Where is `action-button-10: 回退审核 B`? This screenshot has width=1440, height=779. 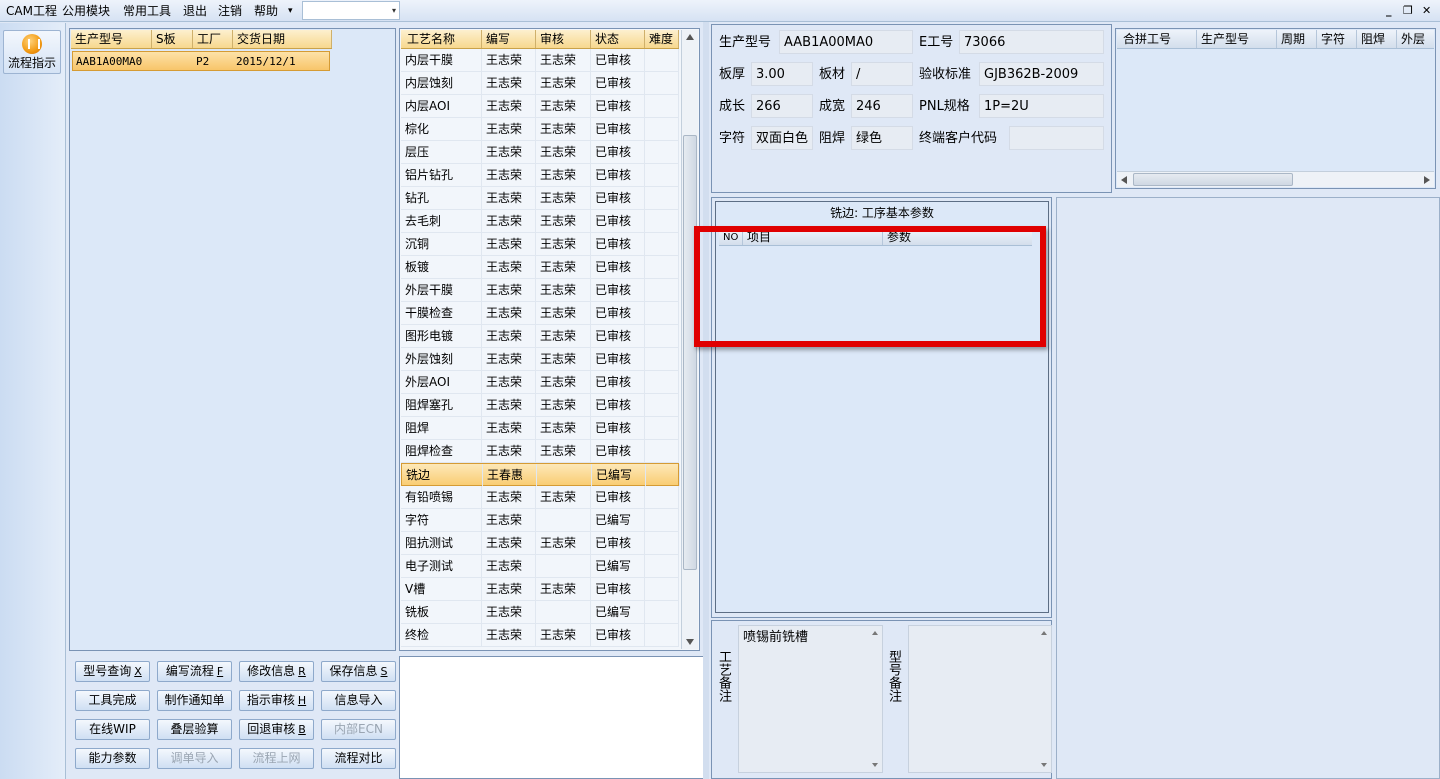
action-button-10: 回退审核 B is located at coordinates (276, 729).